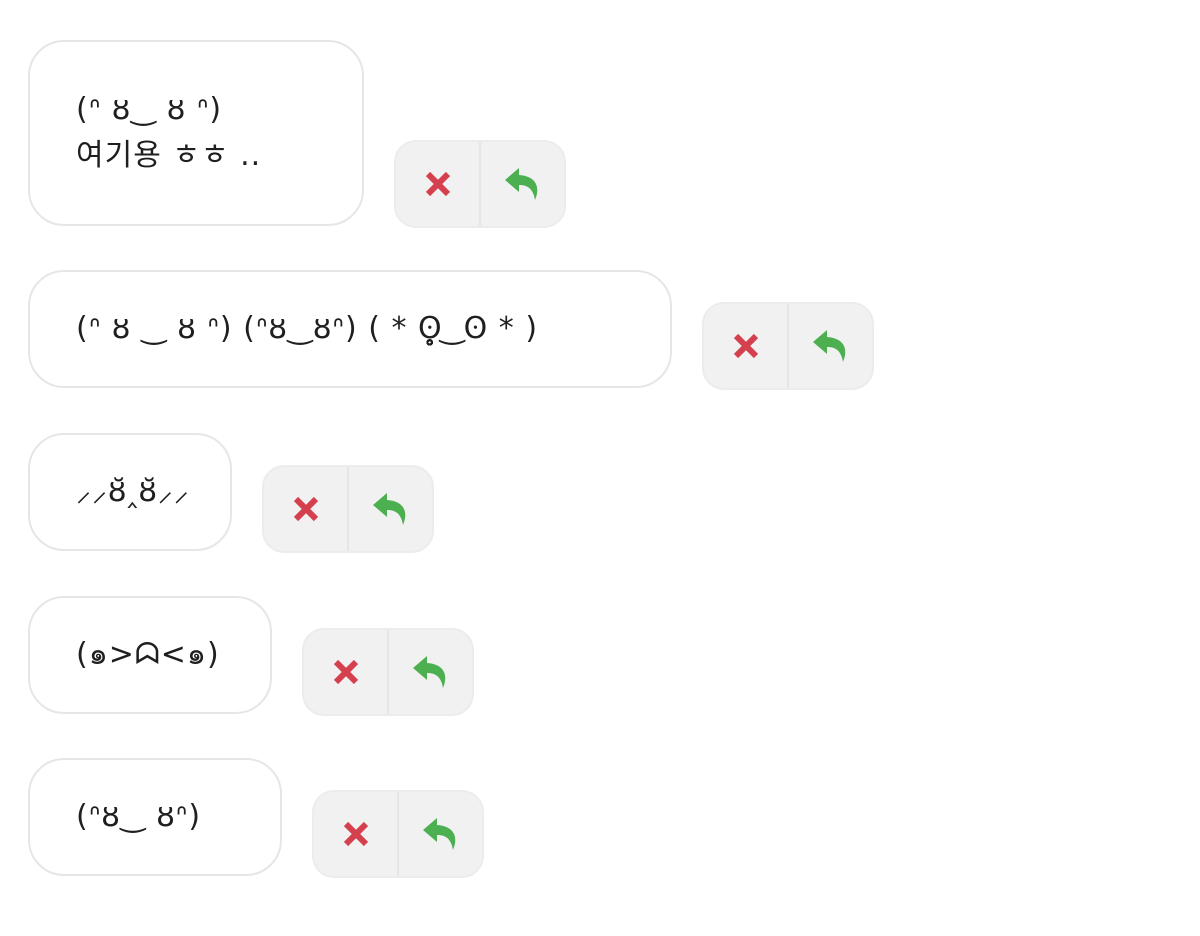  What do you see at coordinates (149, 109) in the screenshot?
I see `message-text: (ᐢ ȣ‿ ȣ ᐢ)` at bounding box center [149, 109].